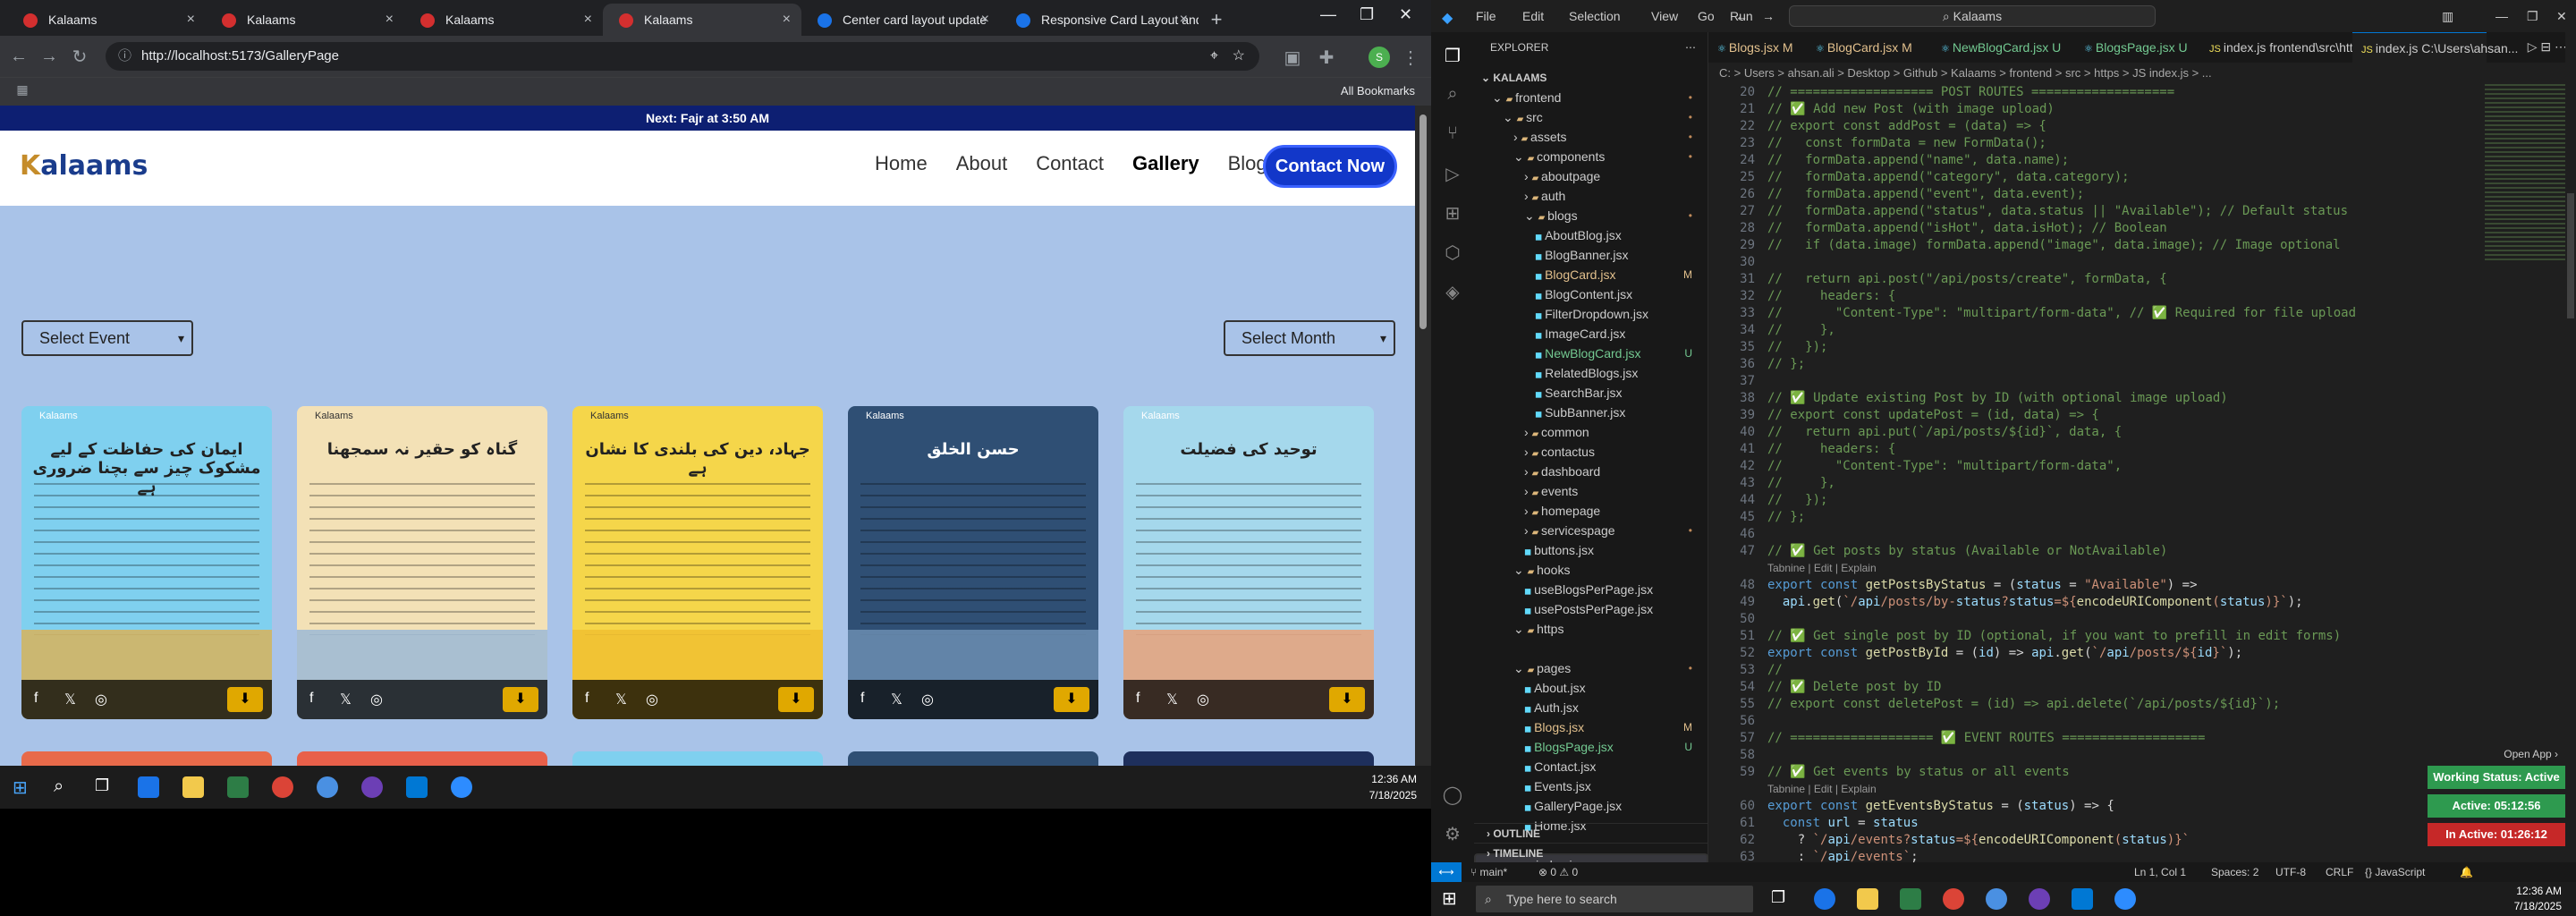  I want to click on file-item: ◼ About.jsx, so click(1591, 688).